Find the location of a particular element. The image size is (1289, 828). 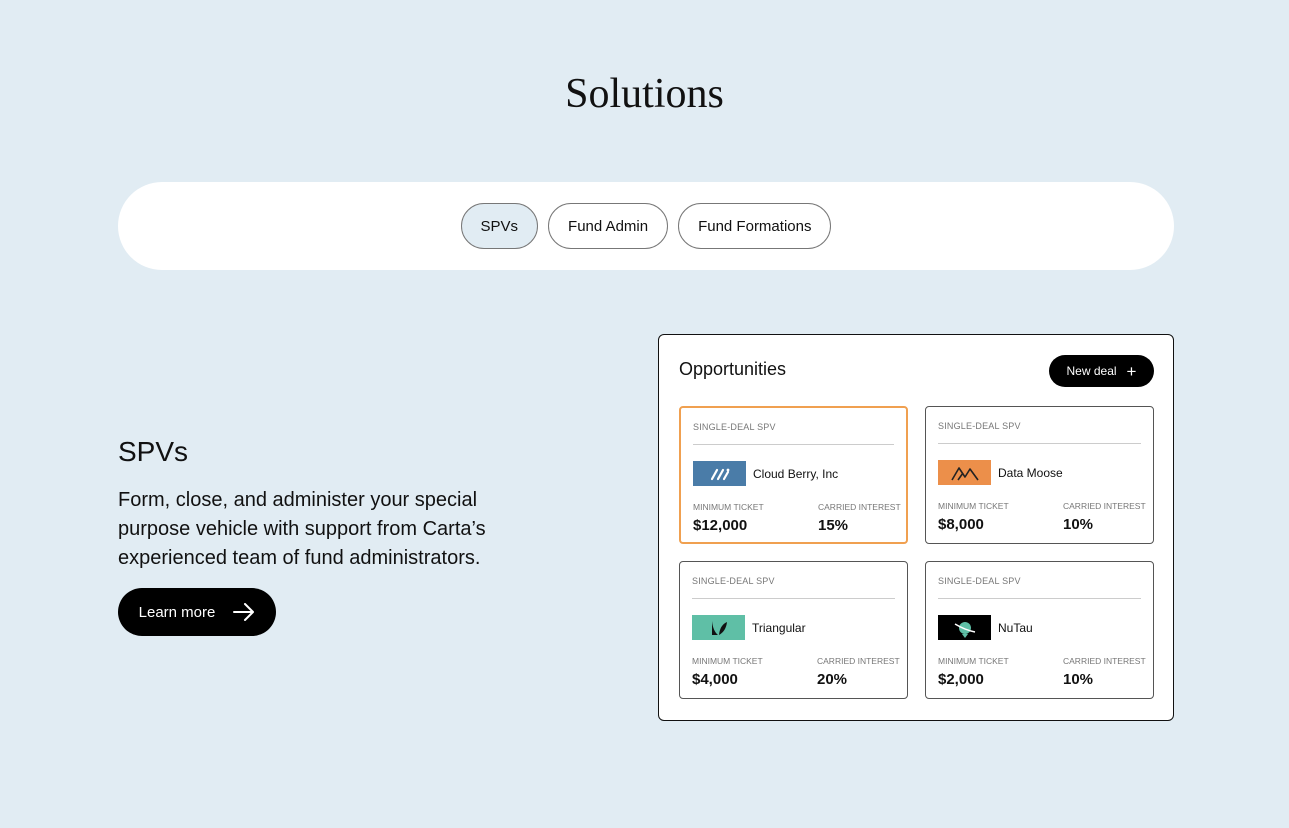

min-ticket-value: $8,000 is located at coordinates (961, 524).